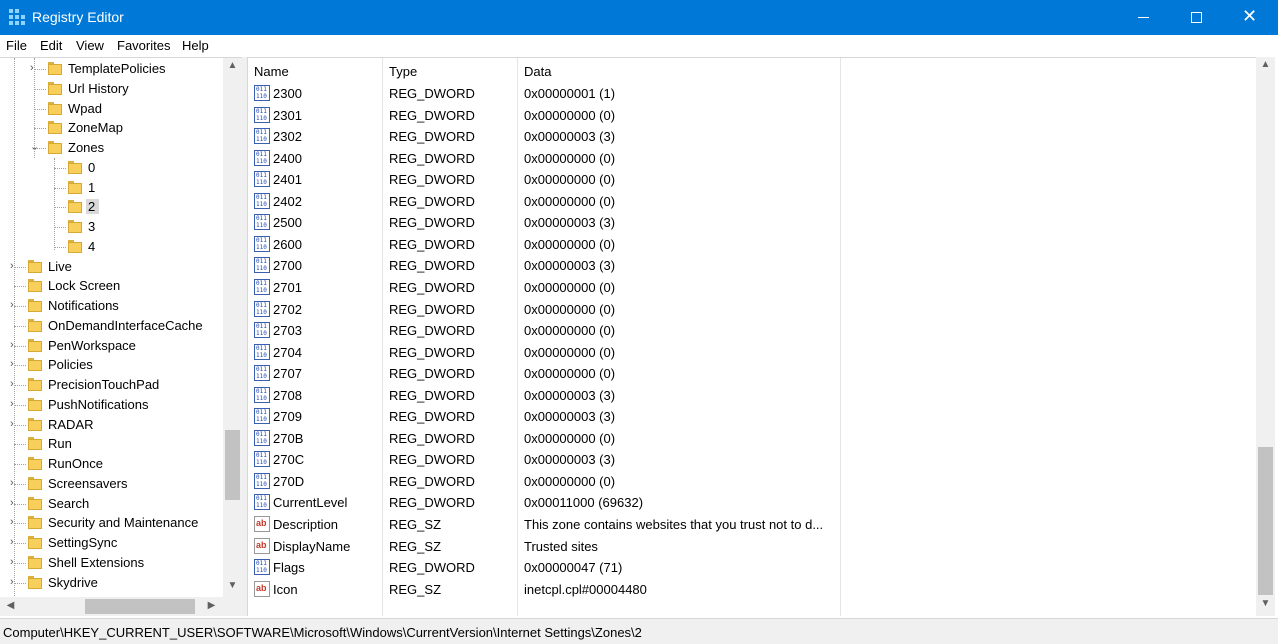 The width and height of the screenshot is (1278, 644). Describe the element at coordinates (111, 286) in the screenshot. I see `tree-item-lock-screen: Lock Screen` at that location.